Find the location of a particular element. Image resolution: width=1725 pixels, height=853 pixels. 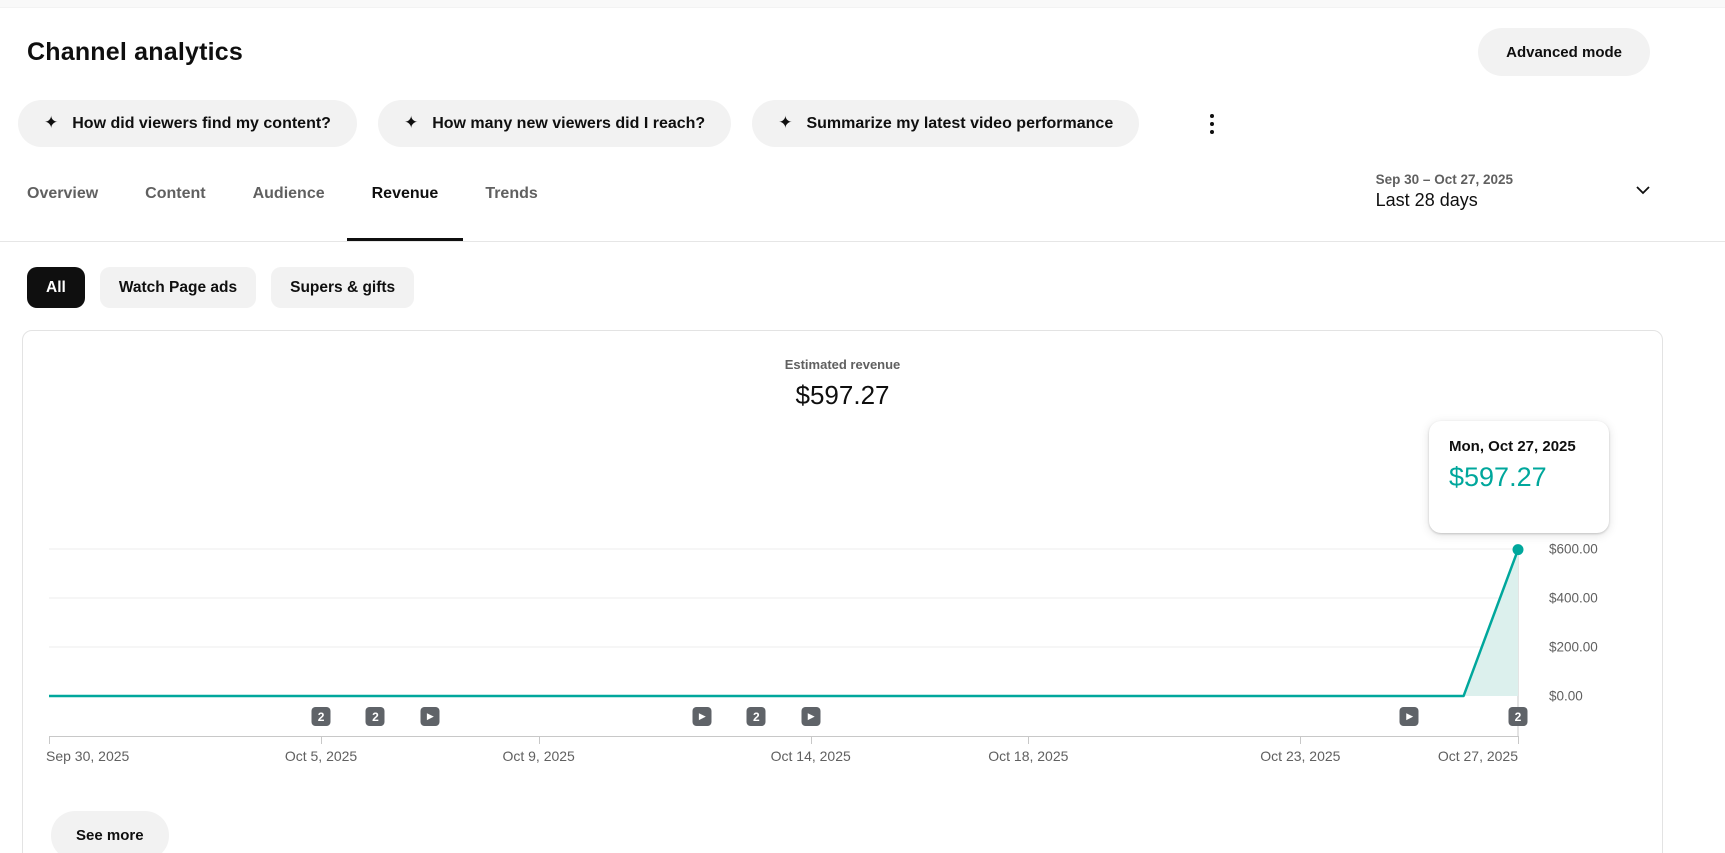

x-axis-label: Oct 23, 2025 is located at coordinates (1300, 756).